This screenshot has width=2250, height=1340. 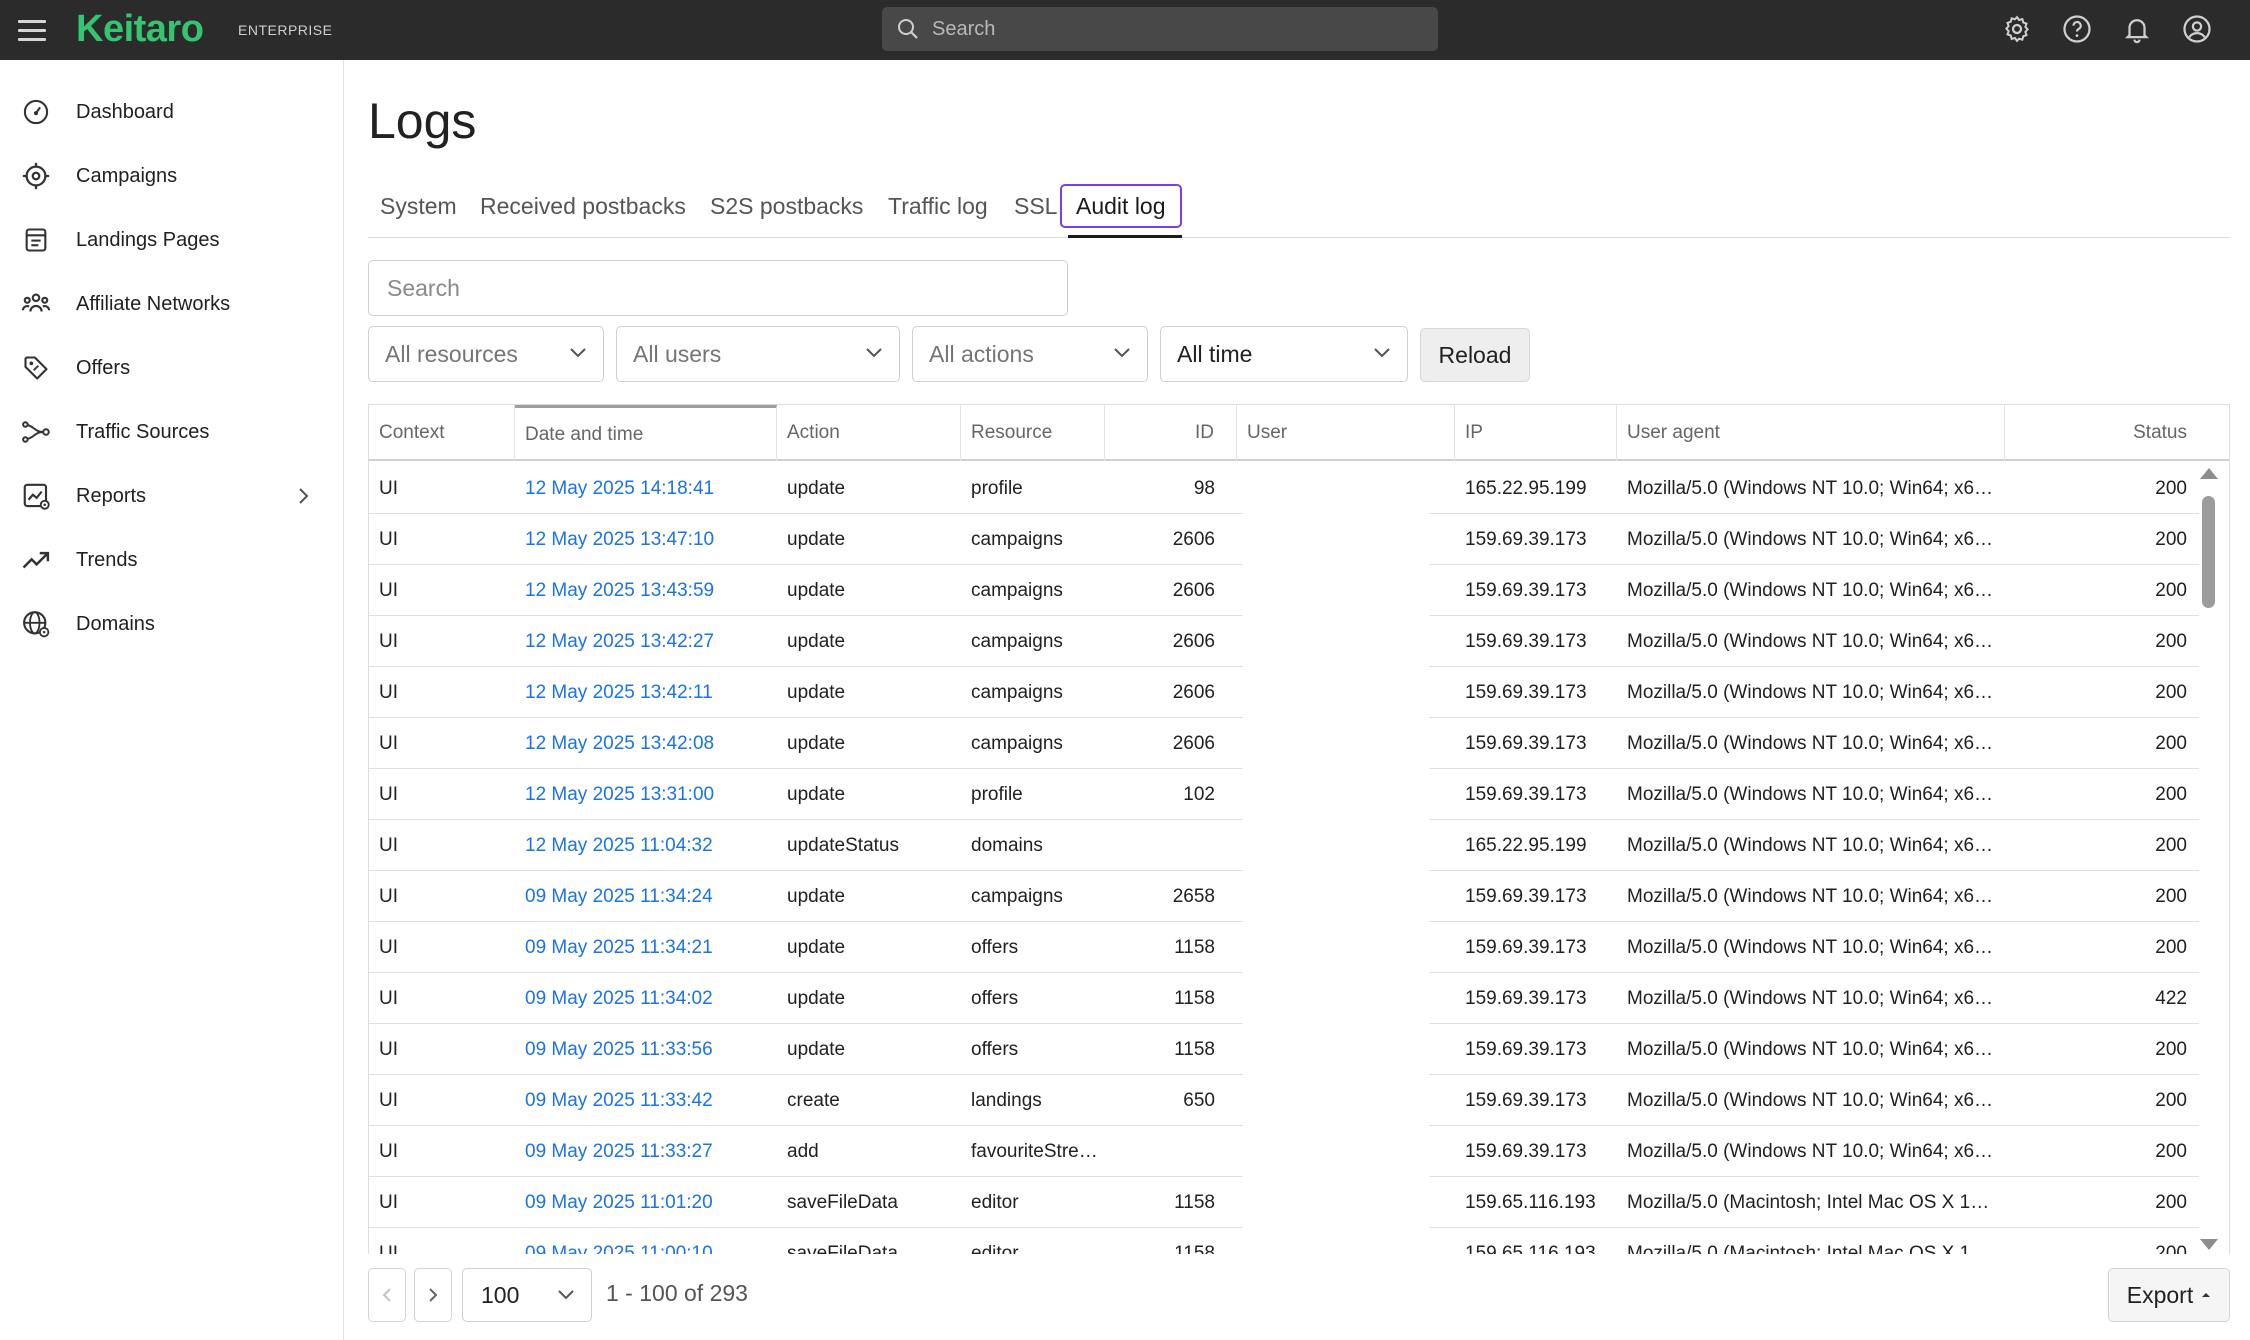 I want to click on sidebar-item-landings-pages: Landings Pages, so click(x=172, y=240).